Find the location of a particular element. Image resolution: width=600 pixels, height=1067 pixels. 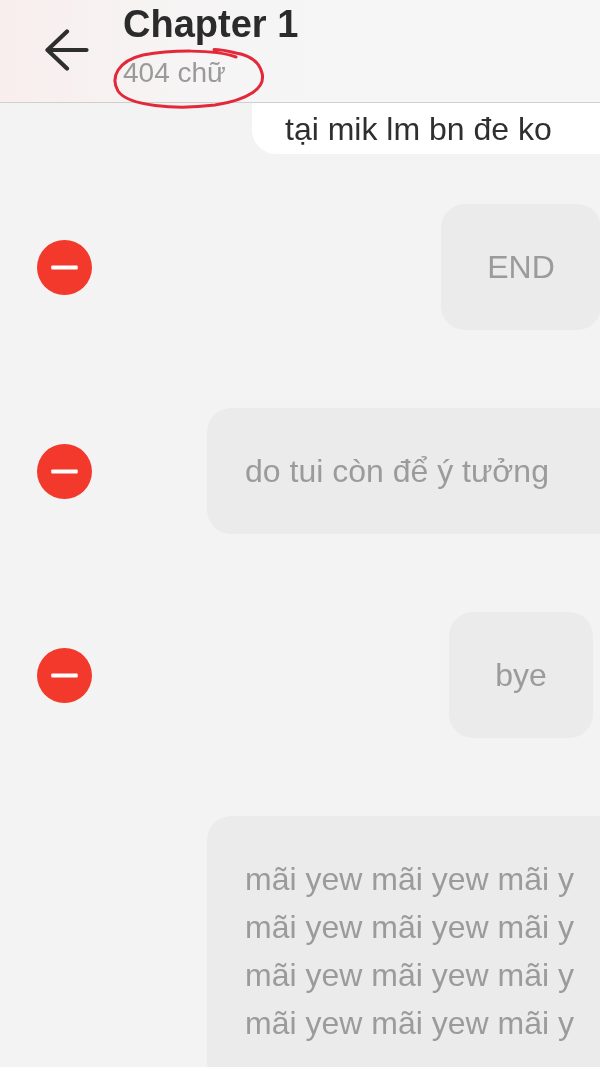

message-bubble: do tui còn để ý tưởng is located at coordinates (403, 471).